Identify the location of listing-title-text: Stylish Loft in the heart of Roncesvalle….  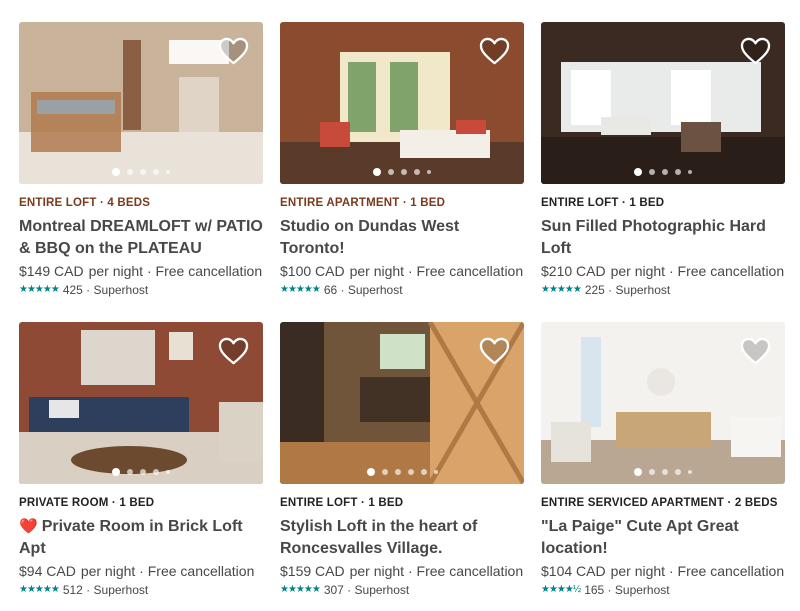
(378, 537).